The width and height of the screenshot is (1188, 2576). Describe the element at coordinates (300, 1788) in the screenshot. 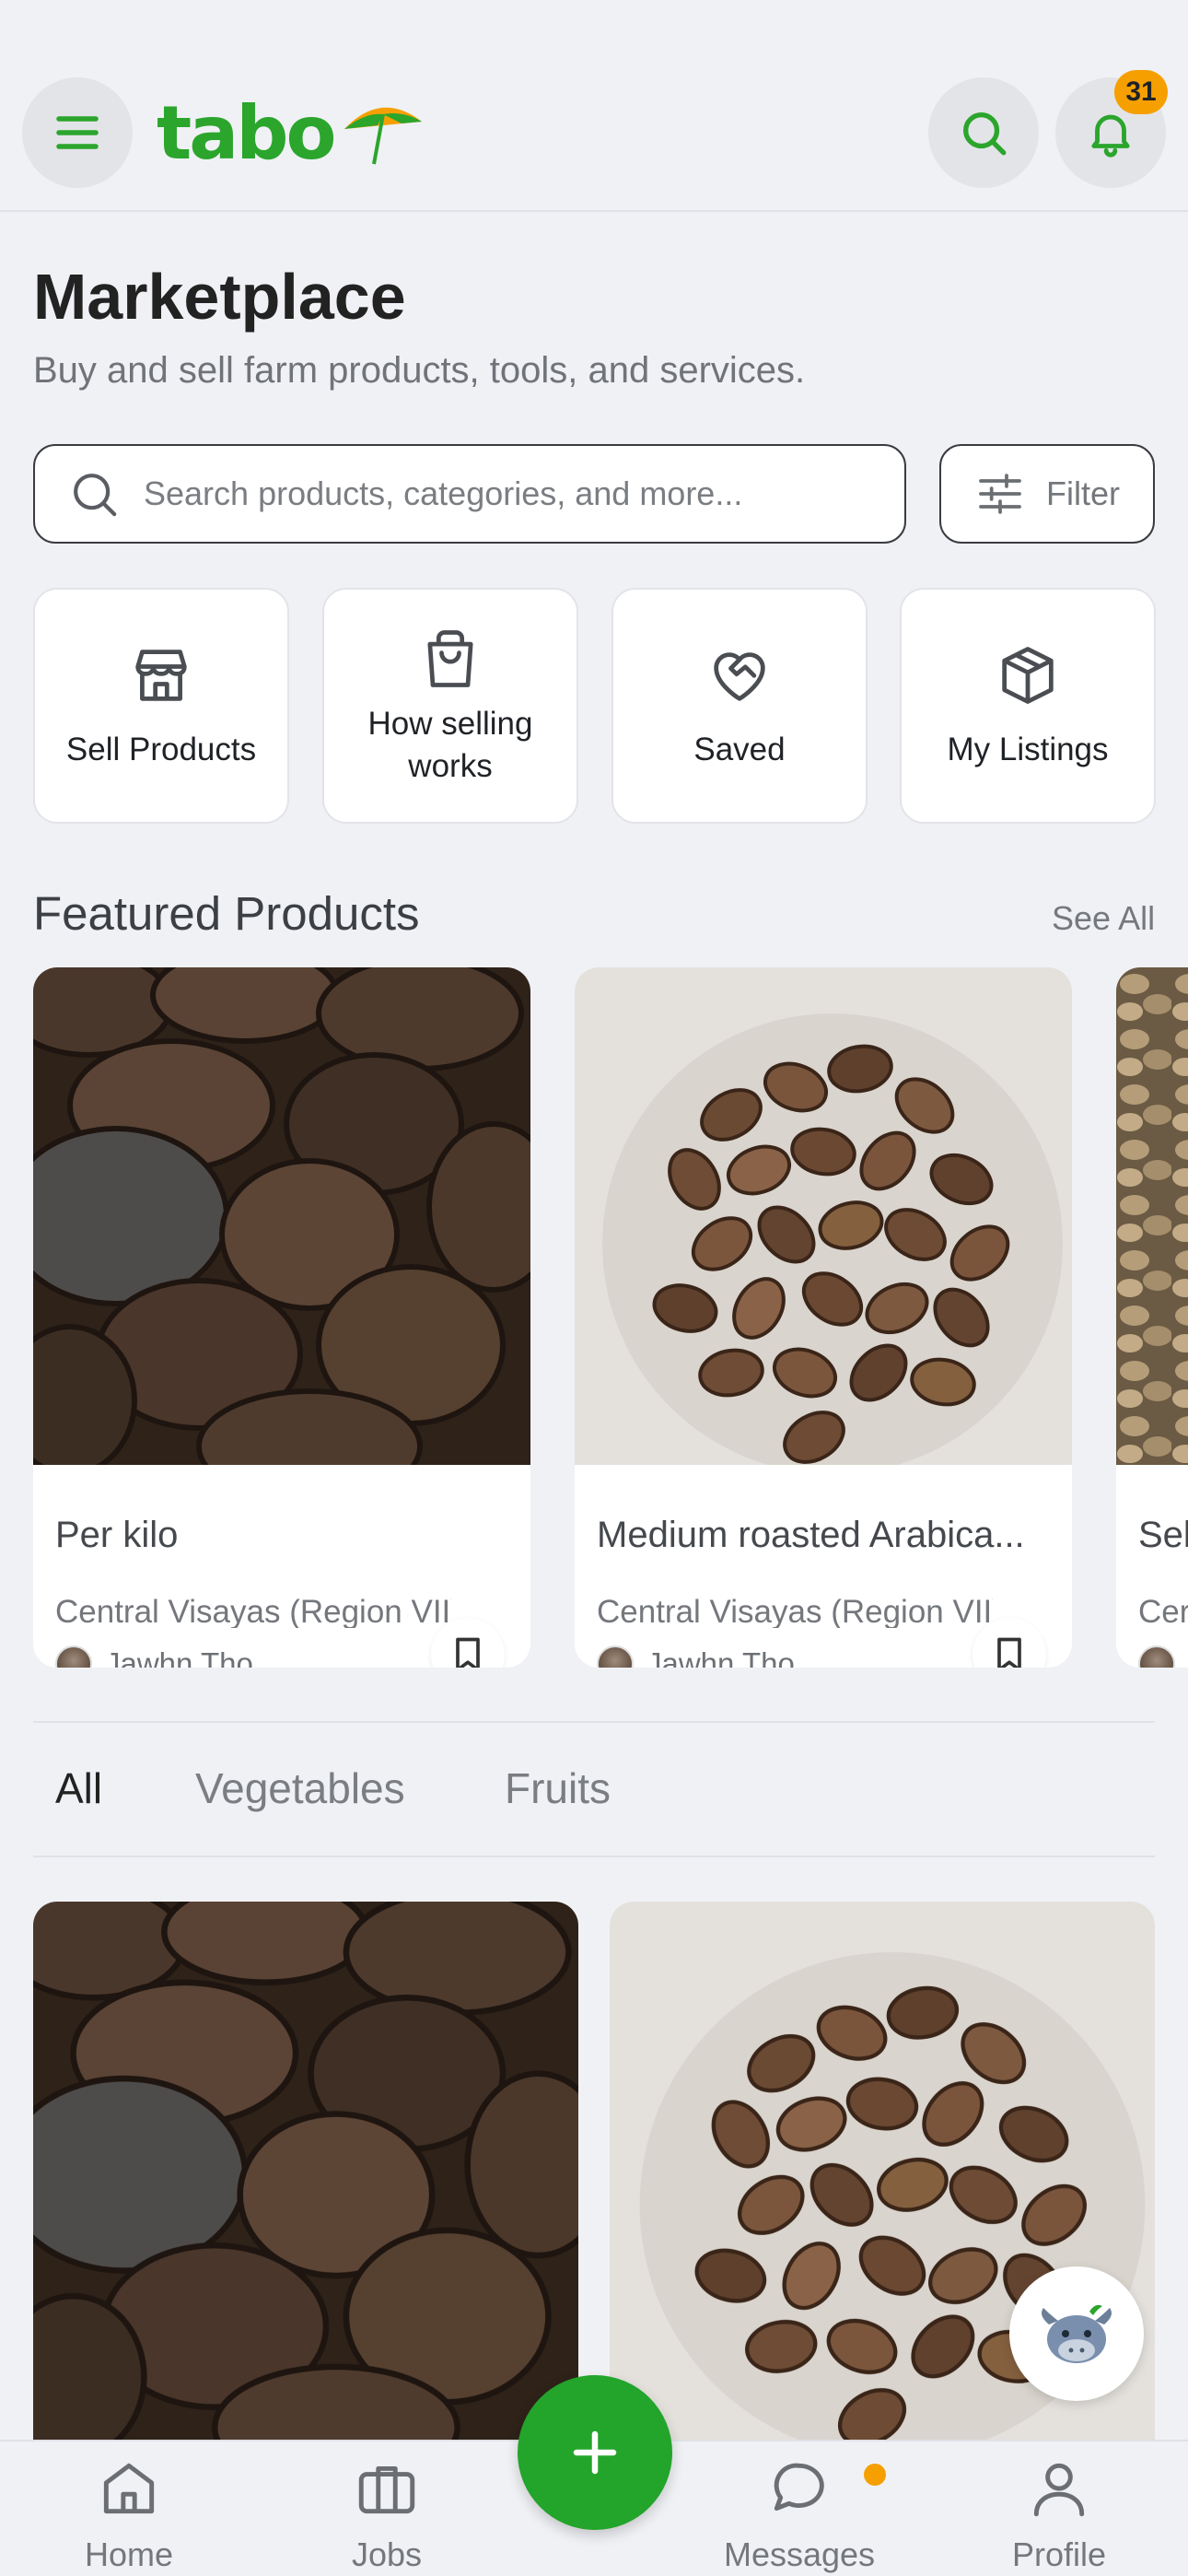

I see `tab-vegetables: Vegetables` at that location.